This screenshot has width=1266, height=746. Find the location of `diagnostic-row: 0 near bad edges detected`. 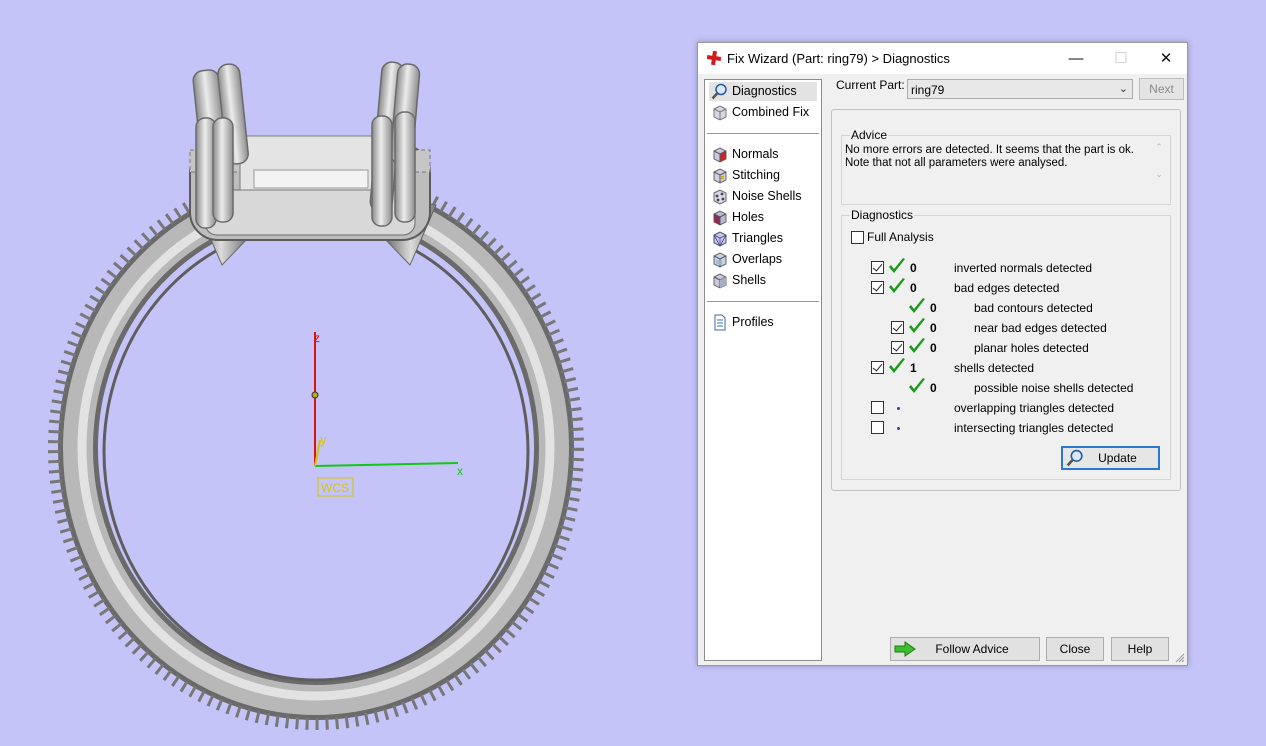

diagnostic-row: 0 near bad edges detected is located at coordinates (1002, 328).